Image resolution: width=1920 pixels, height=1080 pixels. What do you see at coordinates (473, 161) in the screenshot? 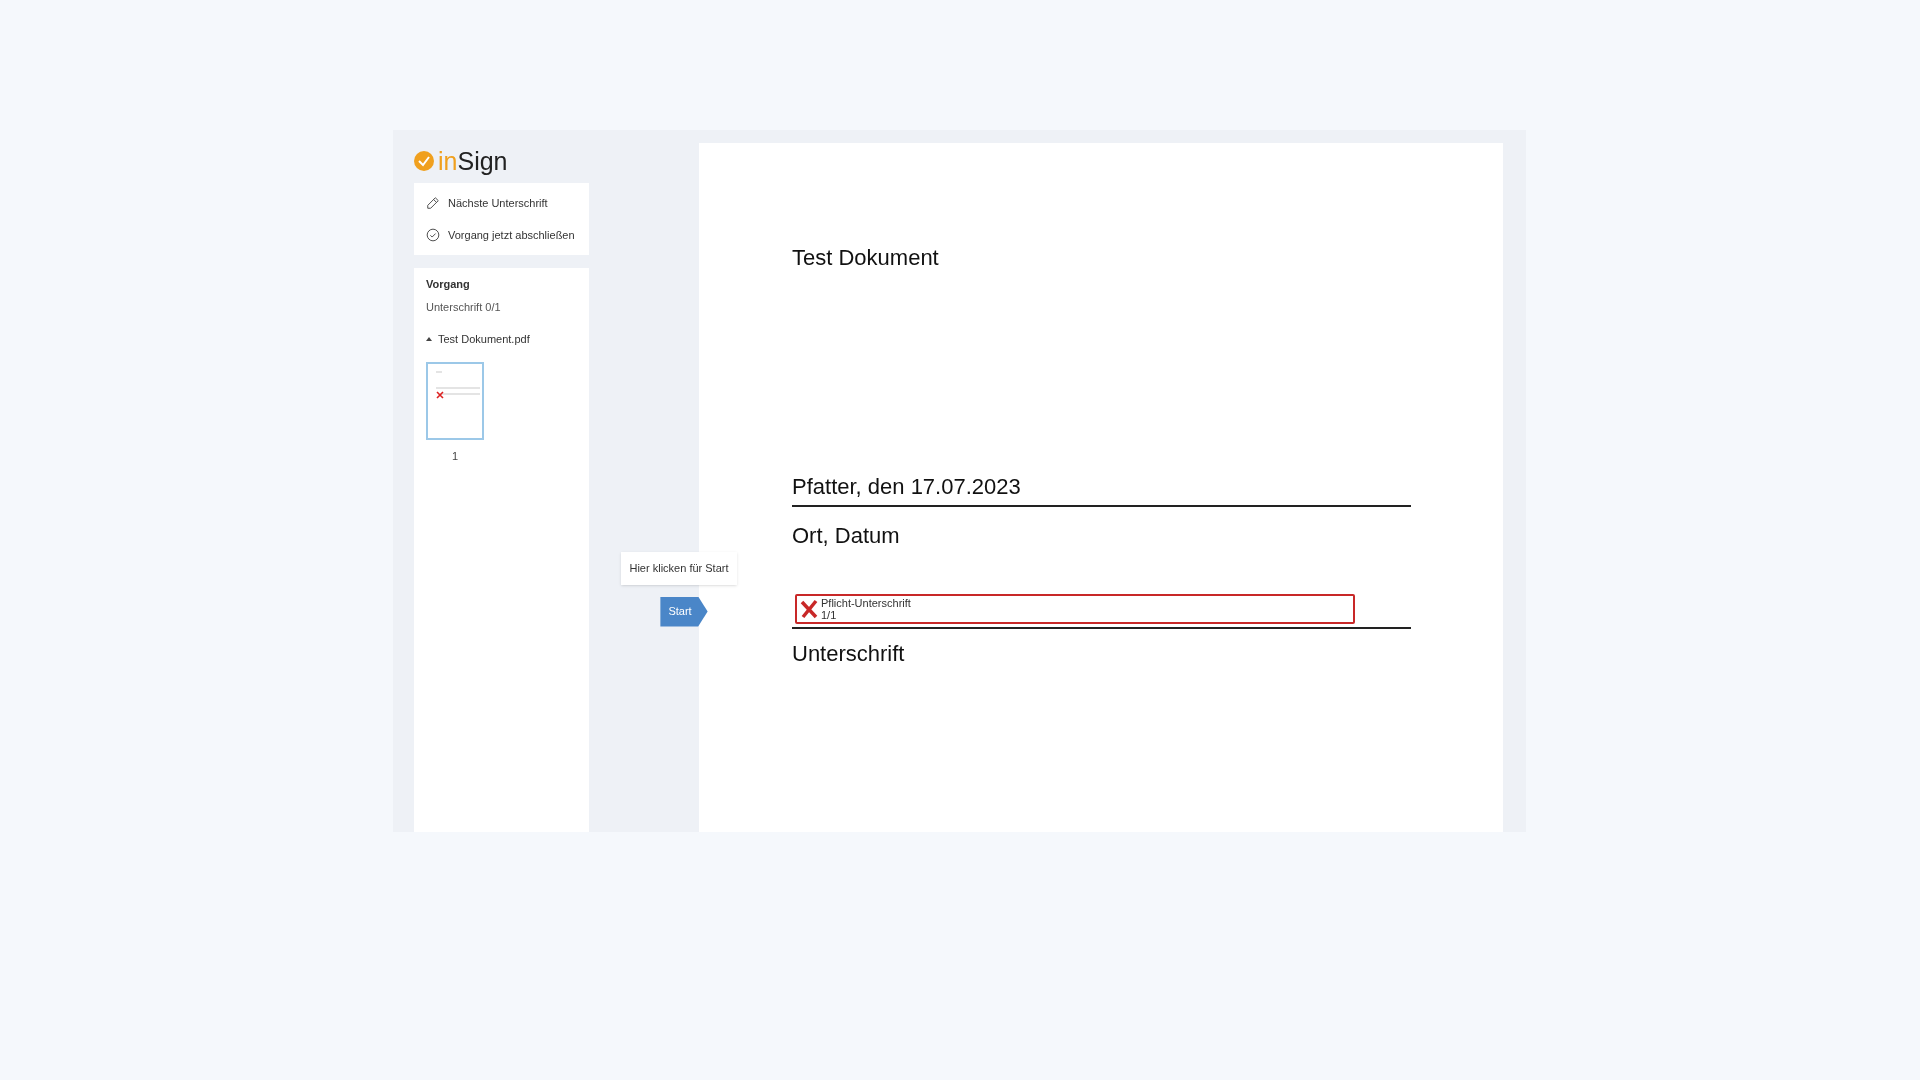
I see `logo-text: inSign` at bounding box center [473, 161].